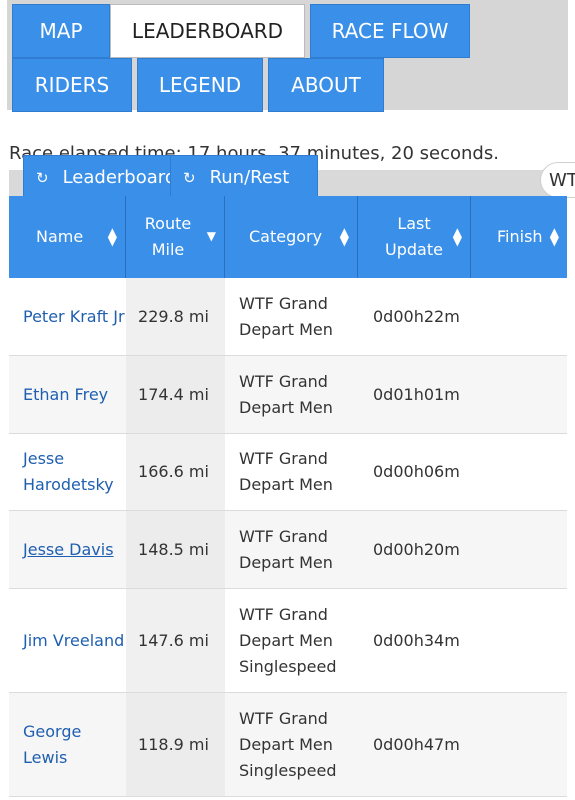  I want to click on column-header-route-mile: Route Mile ▼, so click(175, 237).